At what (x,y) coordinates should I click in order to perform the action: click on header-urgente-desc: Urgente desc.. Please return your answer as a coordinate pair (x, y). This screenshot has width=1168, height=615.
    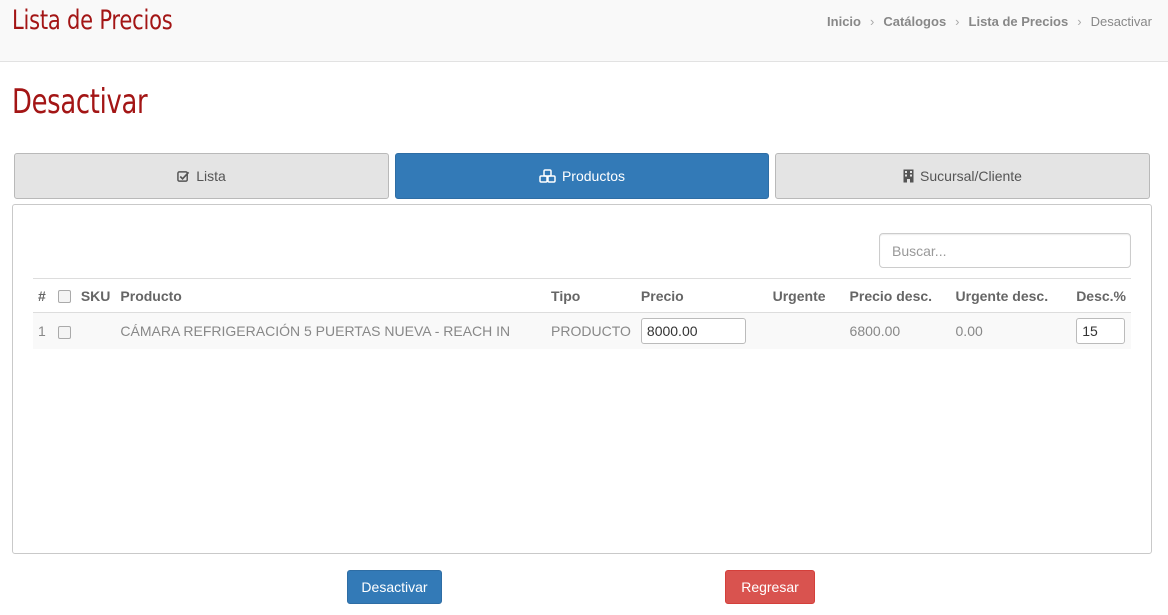
    Looking at the image, I should click on (1011, 295).